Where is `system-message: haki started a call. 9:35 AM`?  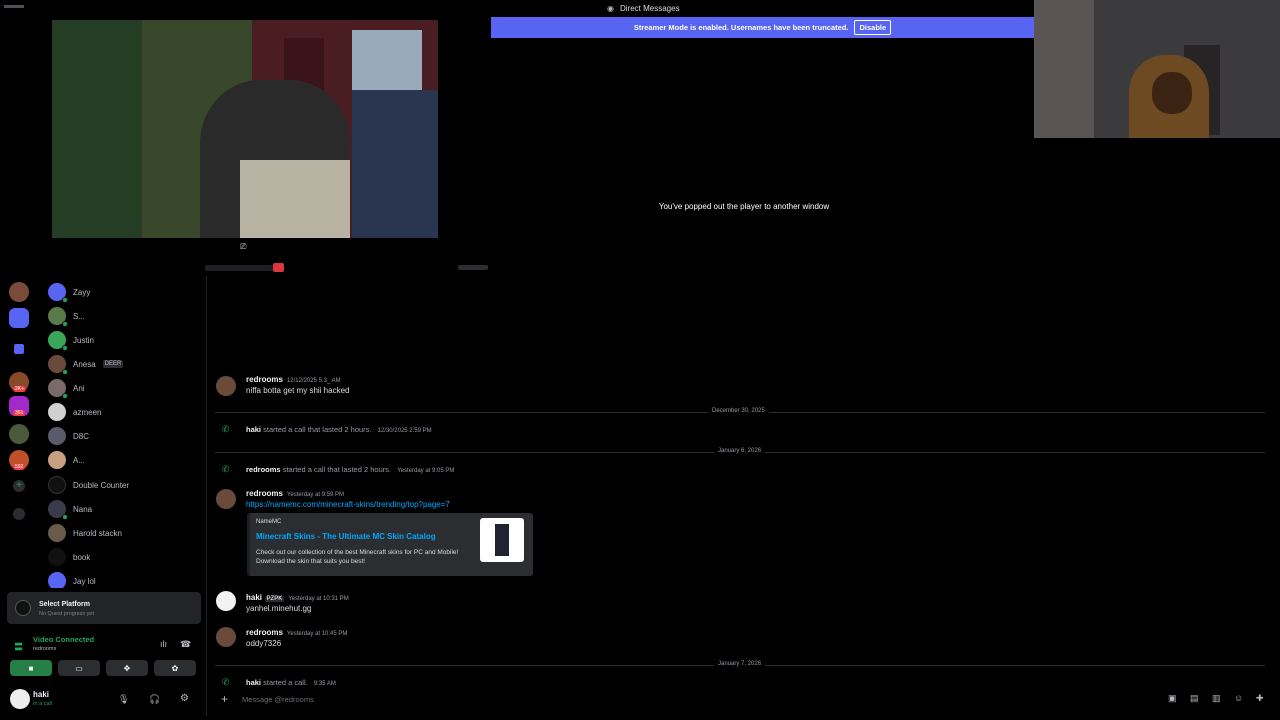 system-message: haki started a call. 9:35 AM is located at coordinates (291, 682).